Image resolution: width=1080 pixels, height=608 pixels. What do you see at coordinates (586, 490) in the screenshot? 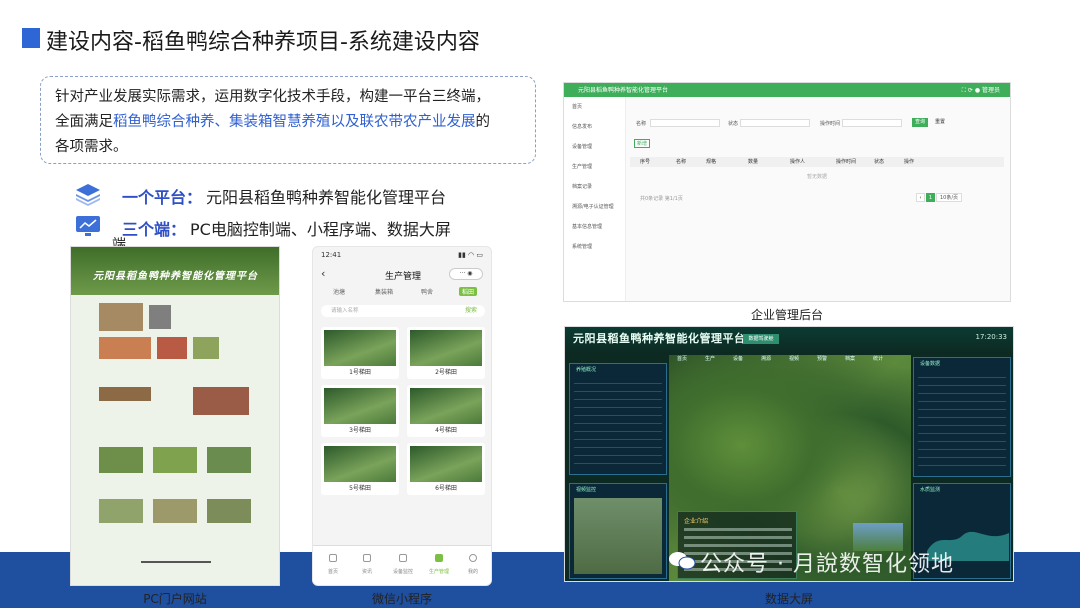
I see `panel-title: 视频监控` at bounding box center [586, 490].